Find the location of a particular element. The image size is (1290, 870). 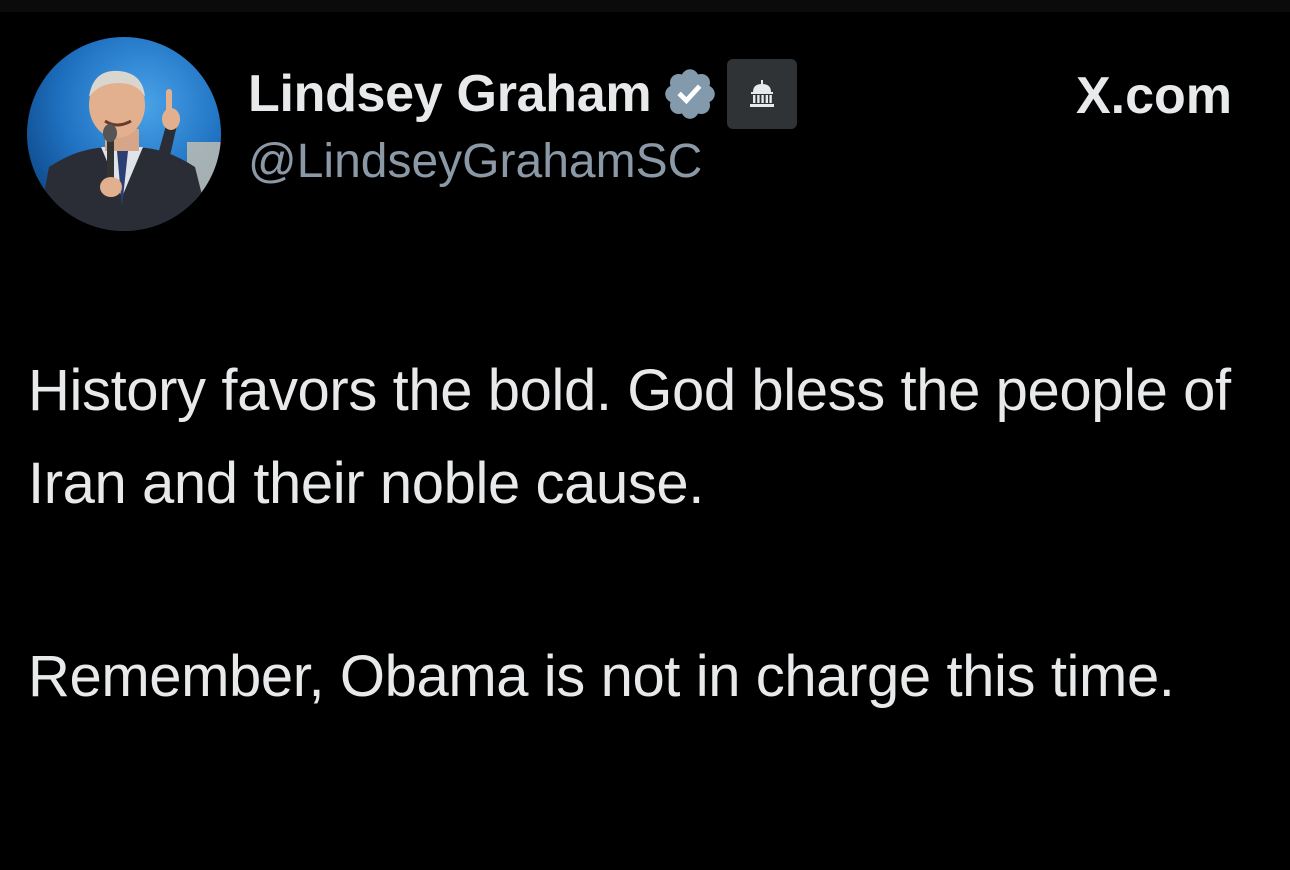

verified-badge-icon is located at coordinates (690, 94).